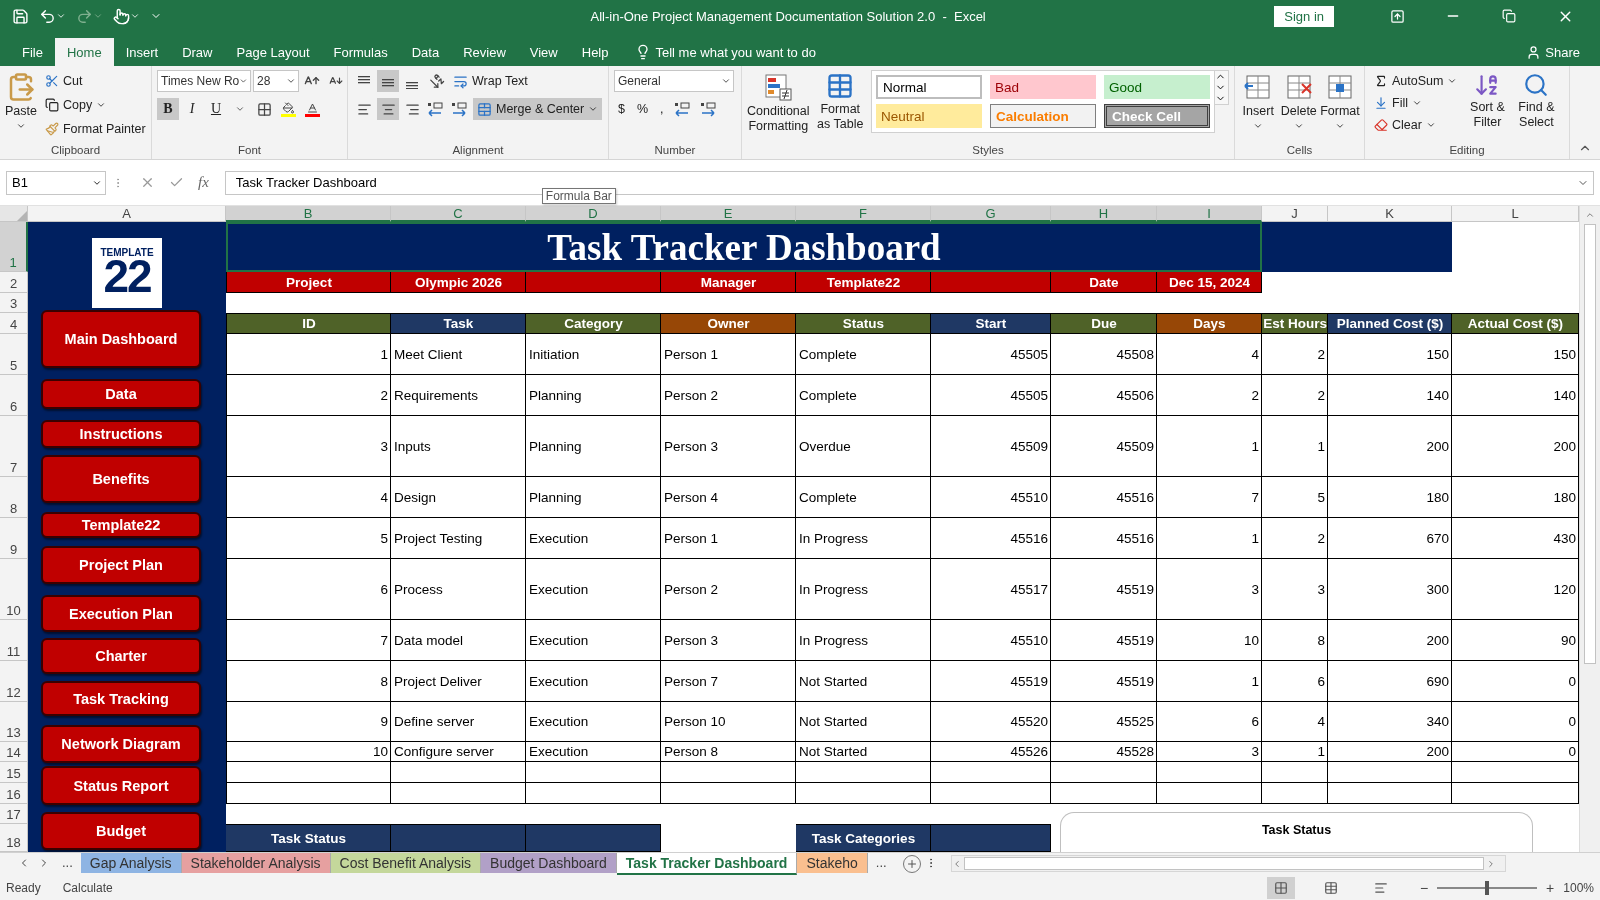  I want to click on column-header: F, so click(863, 214).